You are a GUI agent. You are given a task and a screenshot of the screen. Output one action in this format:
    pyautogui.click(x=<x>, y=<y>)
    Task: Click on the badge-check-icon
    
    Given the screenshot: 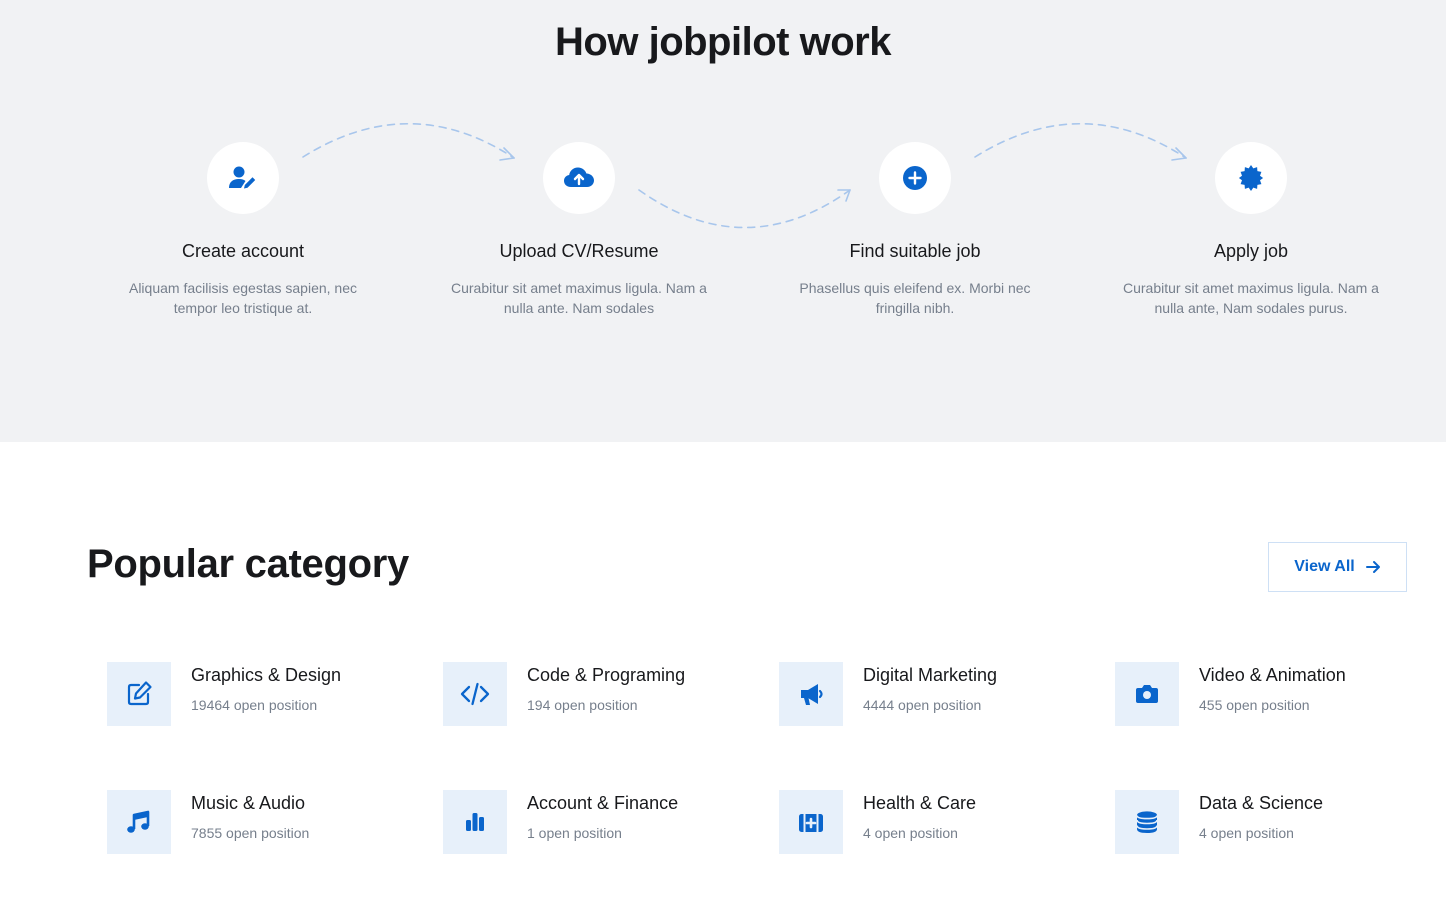 What is the action you would take?
    pyautogui.click(x=1251, y=178)
    